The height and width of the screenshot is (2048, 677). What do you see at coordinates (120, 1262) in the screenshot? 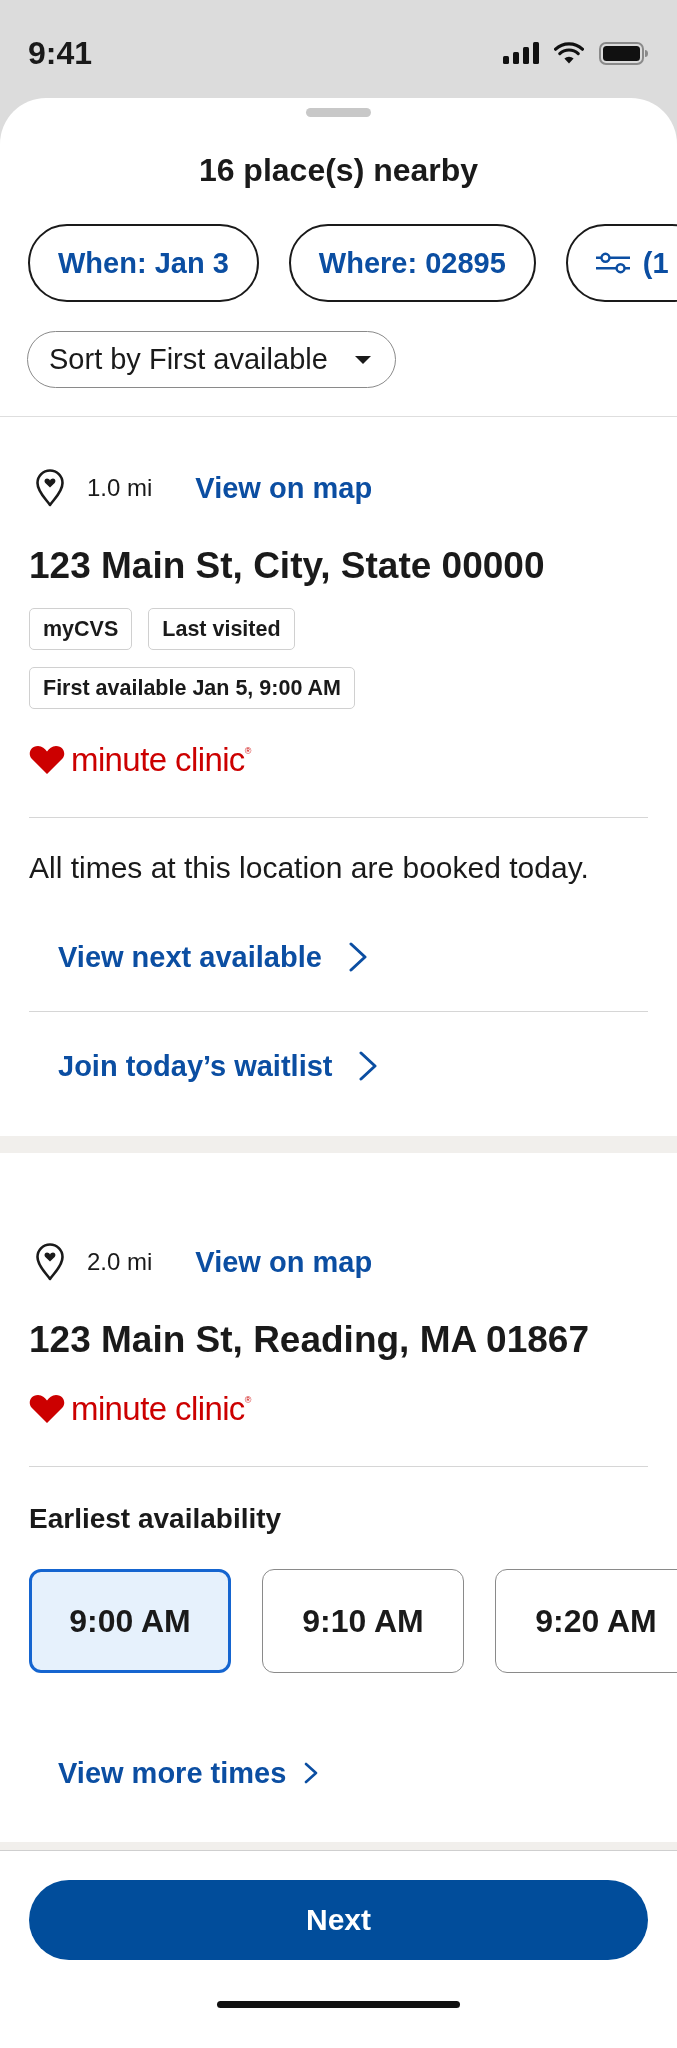
I see `distance-text: 2.0 mi` at bounding box center [120, 1262].